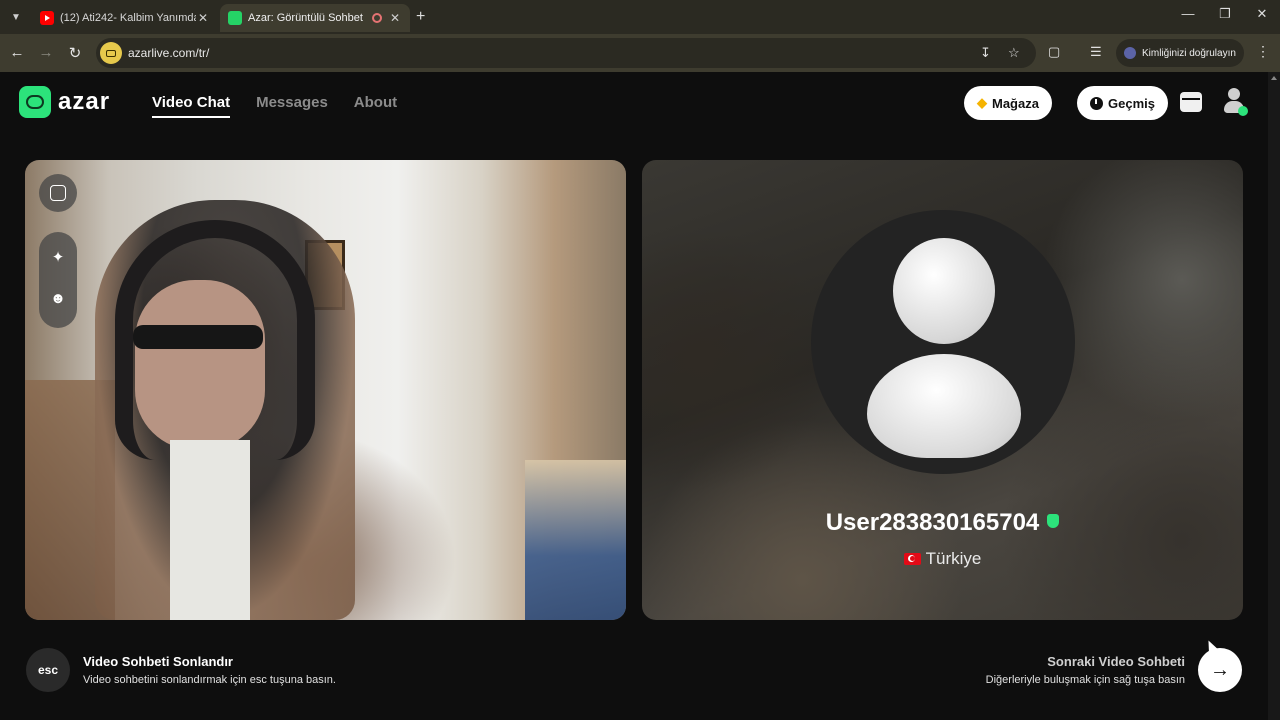  I want to click on minimize-video-button, so click(58, 193).